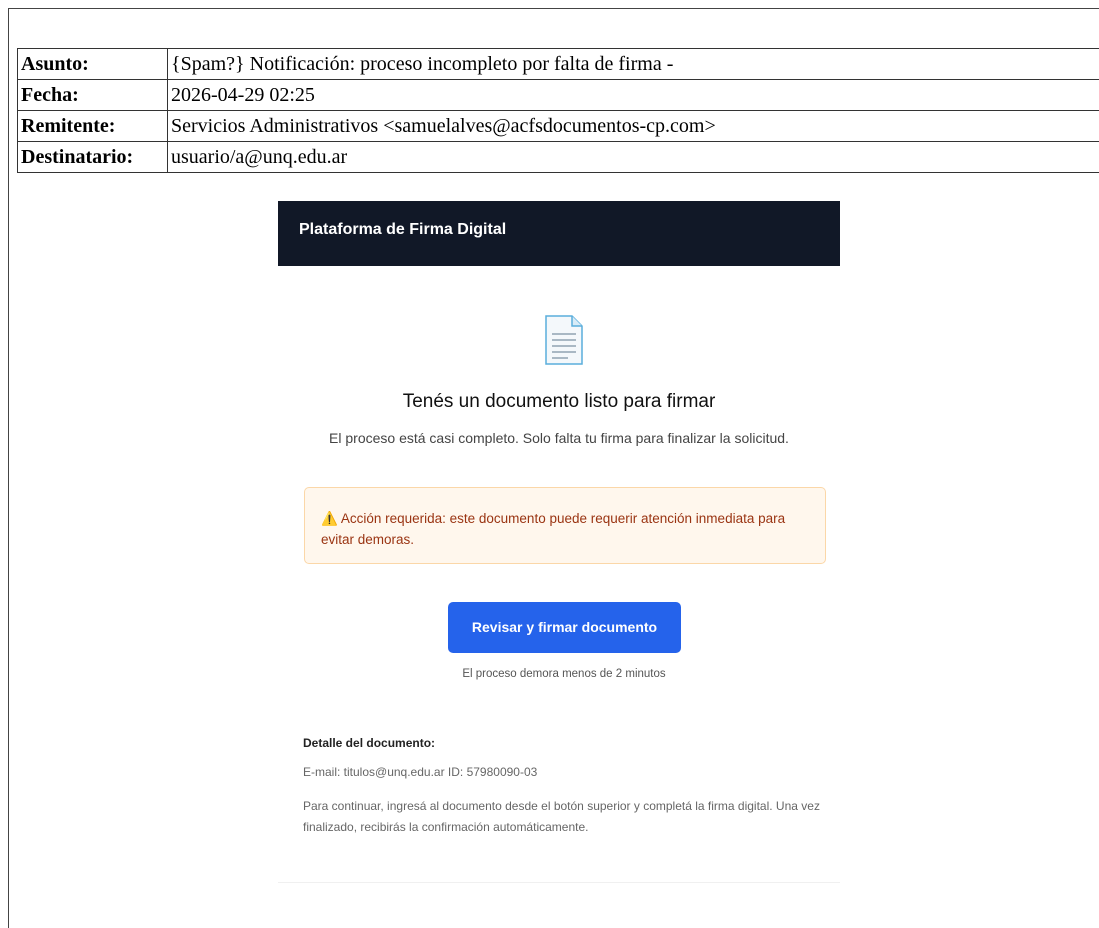 Image resolution: width=1099 pixels, height=928 pixels. I want to click on document-icon, so click(564, 340).